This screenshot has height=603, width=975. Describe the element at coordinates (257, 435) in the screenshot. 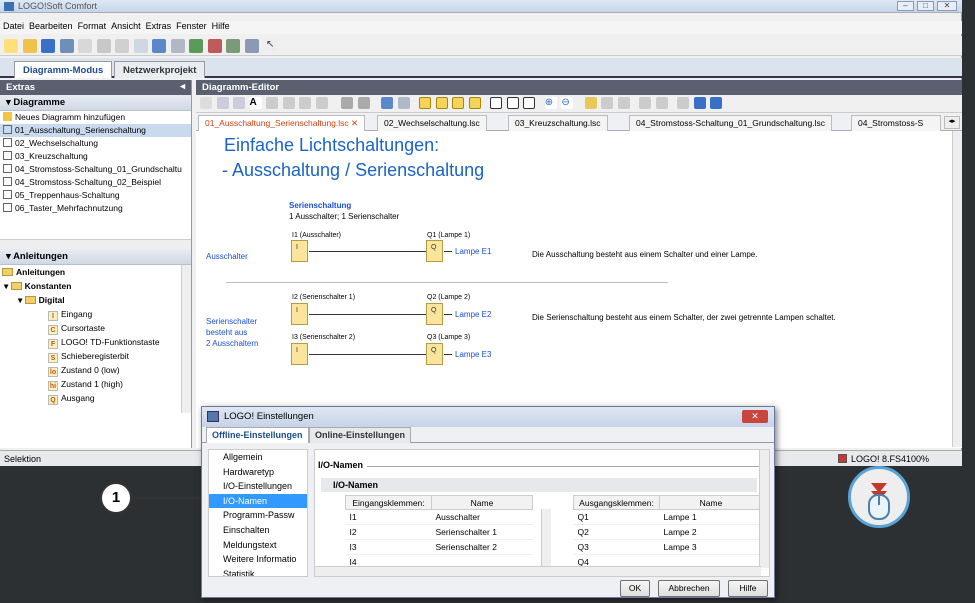

I see `tab-offline-settings: Offline-Einstellungen` at that location.